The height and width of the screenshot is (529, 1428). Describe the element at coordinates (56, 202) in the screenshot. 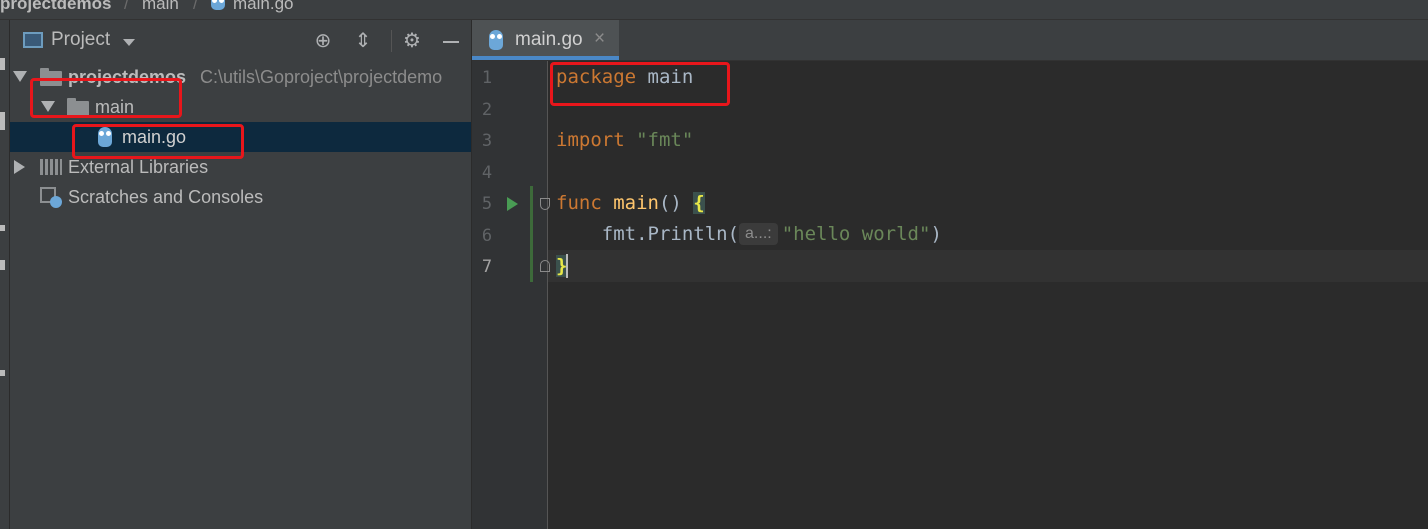

I see `clock-icon` at that location.